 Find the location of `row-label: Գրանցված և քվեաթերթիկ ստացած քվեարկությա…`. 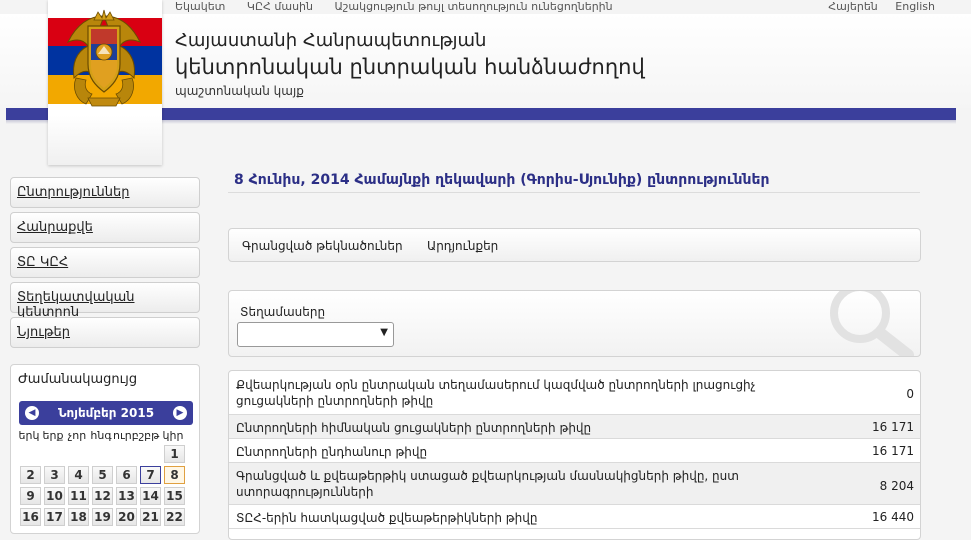

row-label: Գրանցված և քվեաթերթիկ ստացած քվեարկությա… is located at coordinates (487, 484).